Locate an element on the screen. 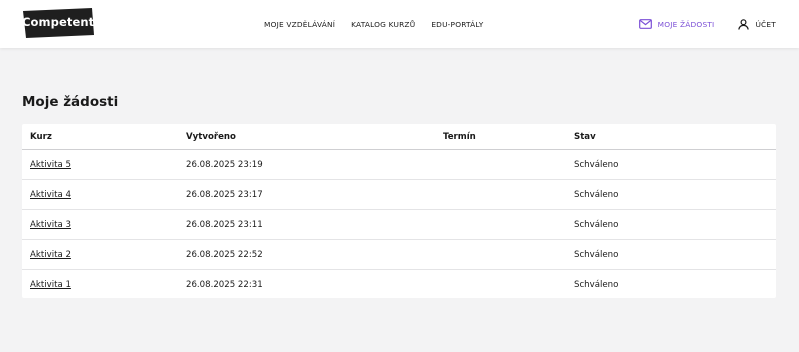  table-header-row: Kurz Vytvořeno Termín Stav is located at coordinates (399, 137).